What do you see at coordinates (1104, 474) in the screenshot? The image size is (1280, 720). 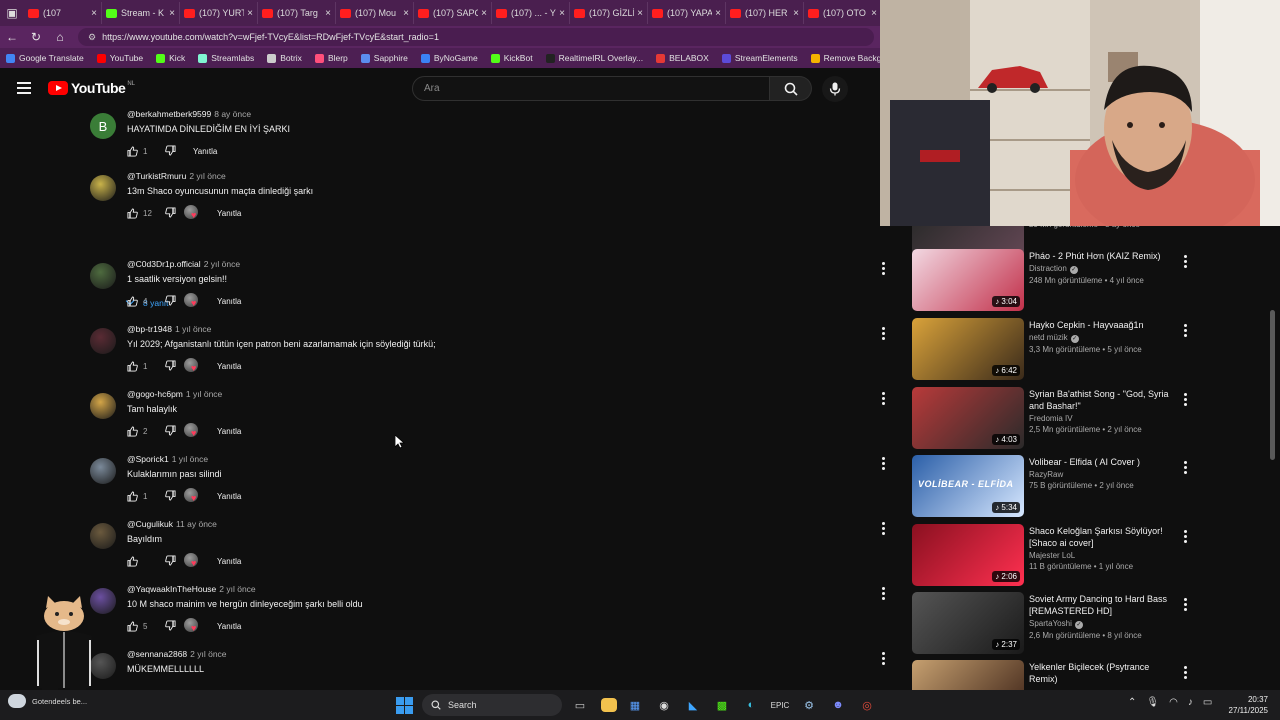 I see `channel-name: RazyRaw` at bounding box center [1104, 474].